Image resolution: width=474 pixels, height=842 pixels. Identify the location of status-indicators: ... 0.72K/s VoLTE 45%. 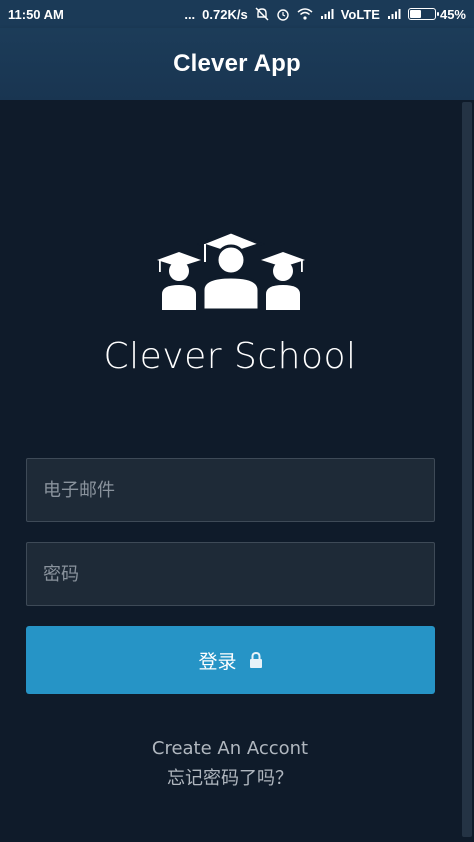
(325, 14).